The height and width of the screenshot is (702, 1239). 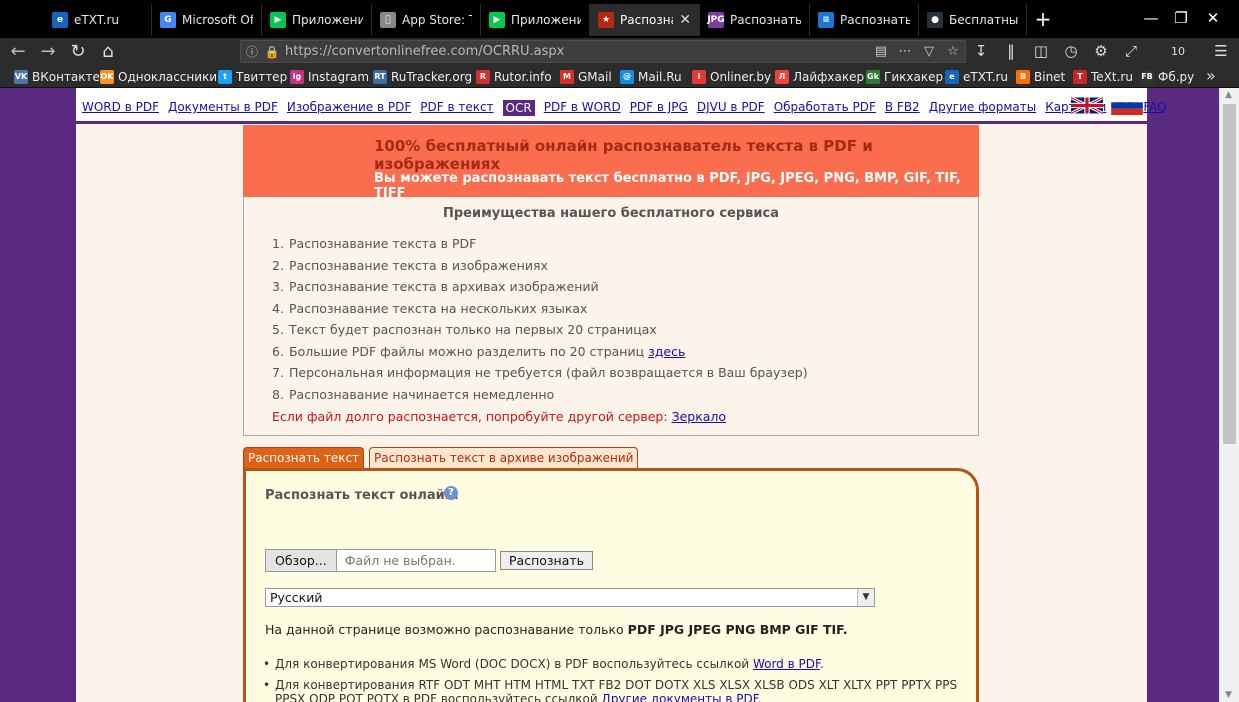 I want to click on nav-link: Изображение в PDF, so click(x=349, y=108).